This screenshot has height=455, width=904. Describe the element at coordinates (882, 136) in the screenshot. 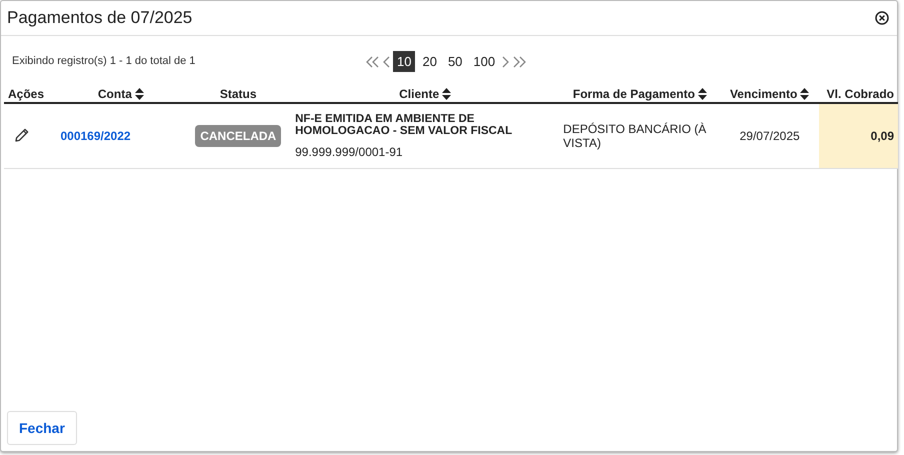

I see `amount-cell: 0,09` at that location.